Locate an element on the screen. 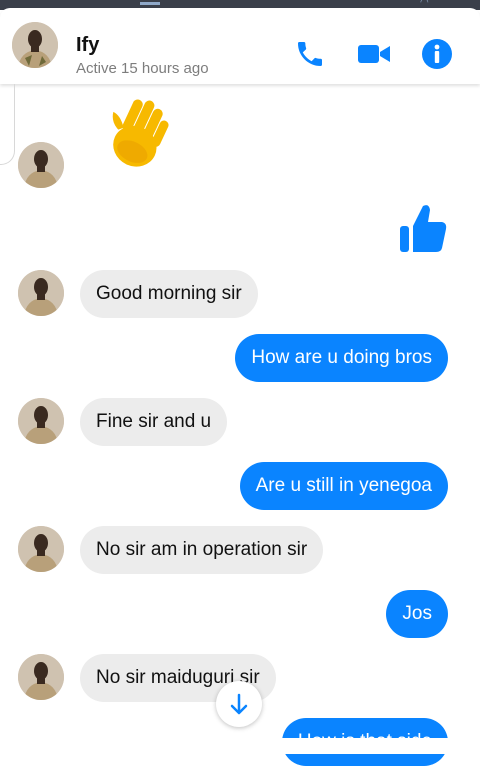 The image size is (480, 766). message-bubble-outgoing: Are u still in yenegoa is located at coordinates (343, 486).